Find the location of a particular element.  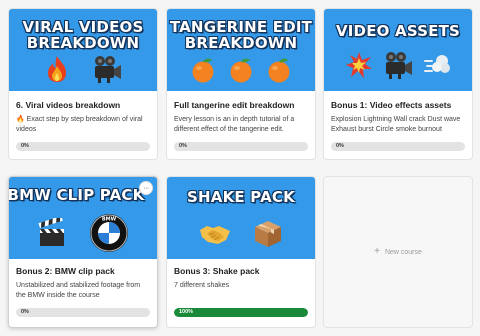

course-title: Bonus 2: BMW clip pack is located at coordinates (65, 271).